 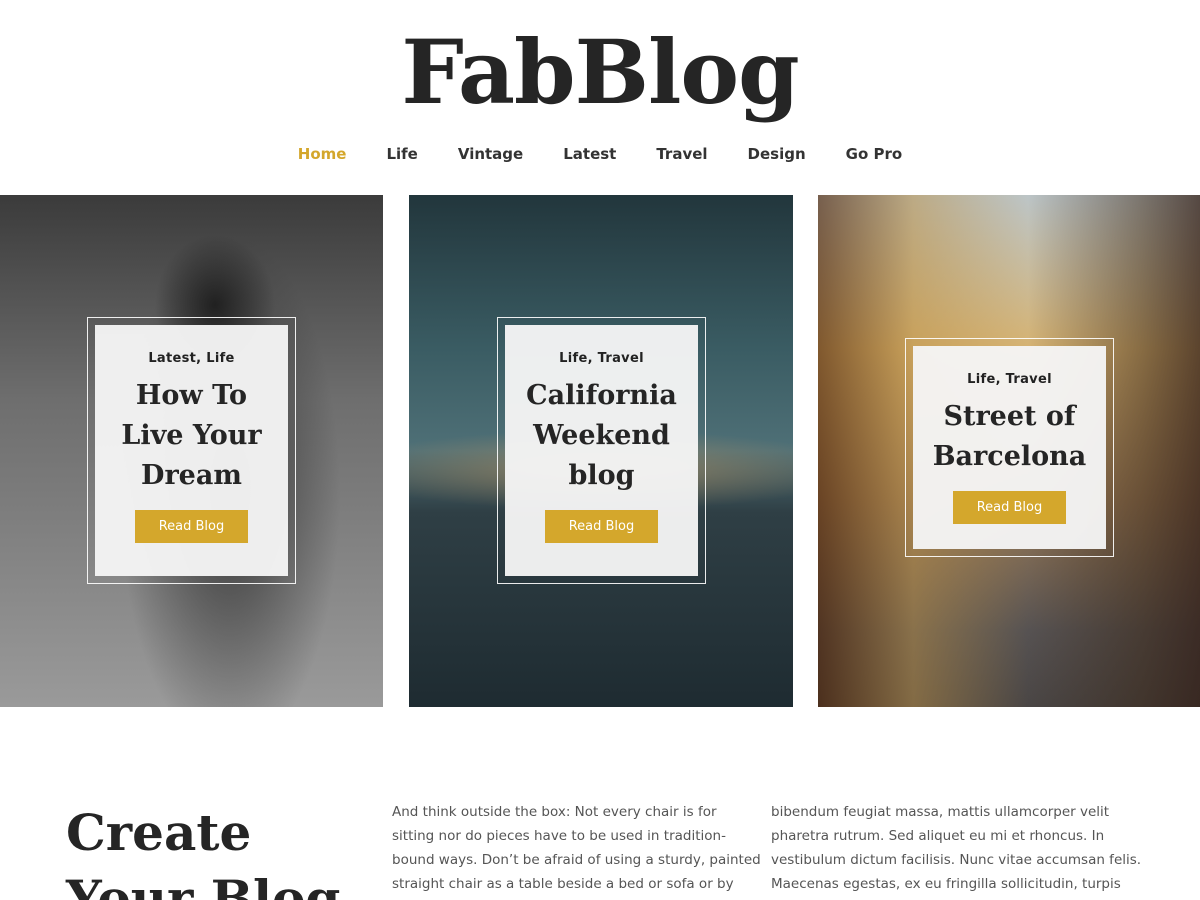 I want to click on nav-item-go-pro: Go Pro, so click(x=874, y=154).